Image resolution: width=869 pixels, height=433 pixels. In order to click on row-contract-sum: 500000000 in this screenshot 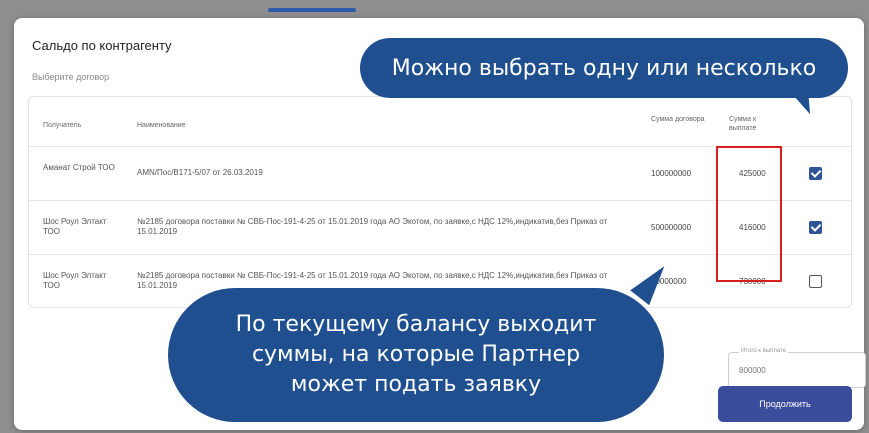, I will do `click(671, 227)`.